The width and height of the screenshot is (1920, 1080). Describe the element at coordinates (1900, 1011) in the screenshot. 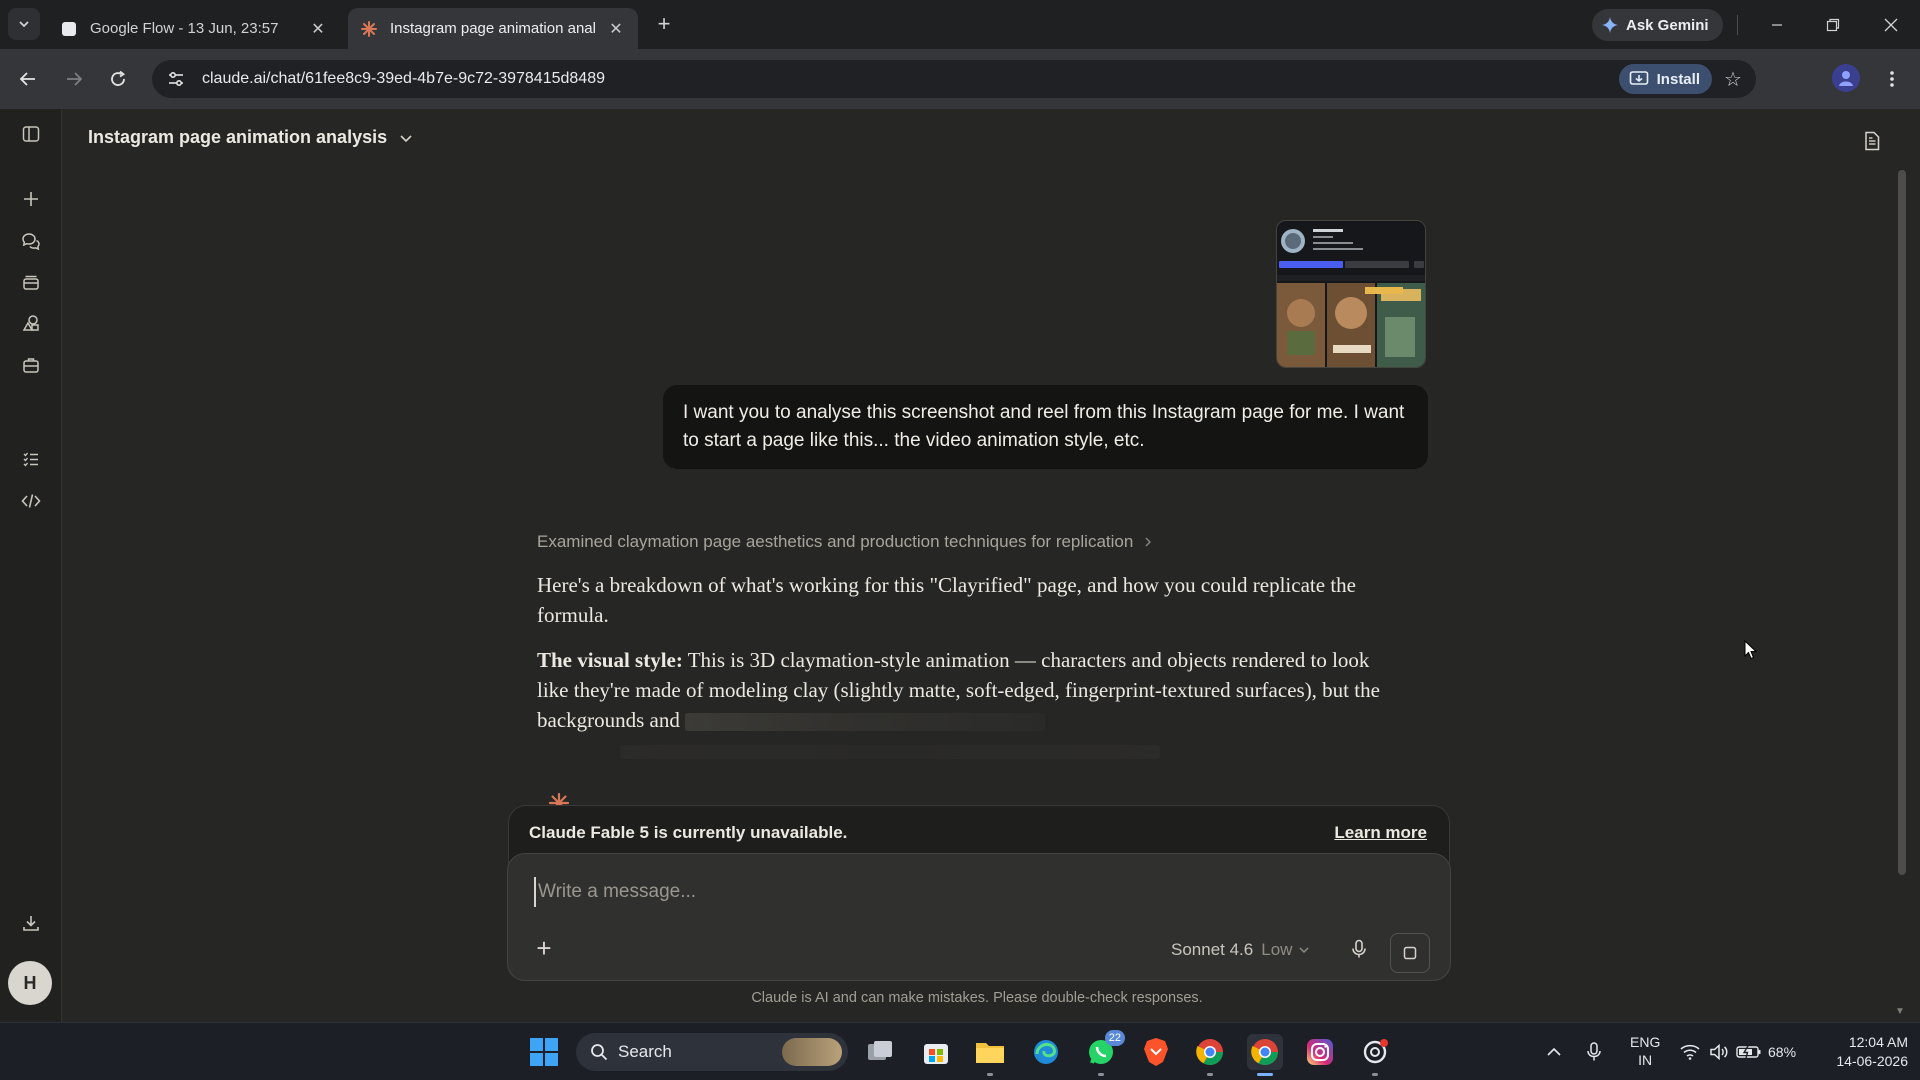

I see `scroll-down-arrow-icon: ▼` at that location.